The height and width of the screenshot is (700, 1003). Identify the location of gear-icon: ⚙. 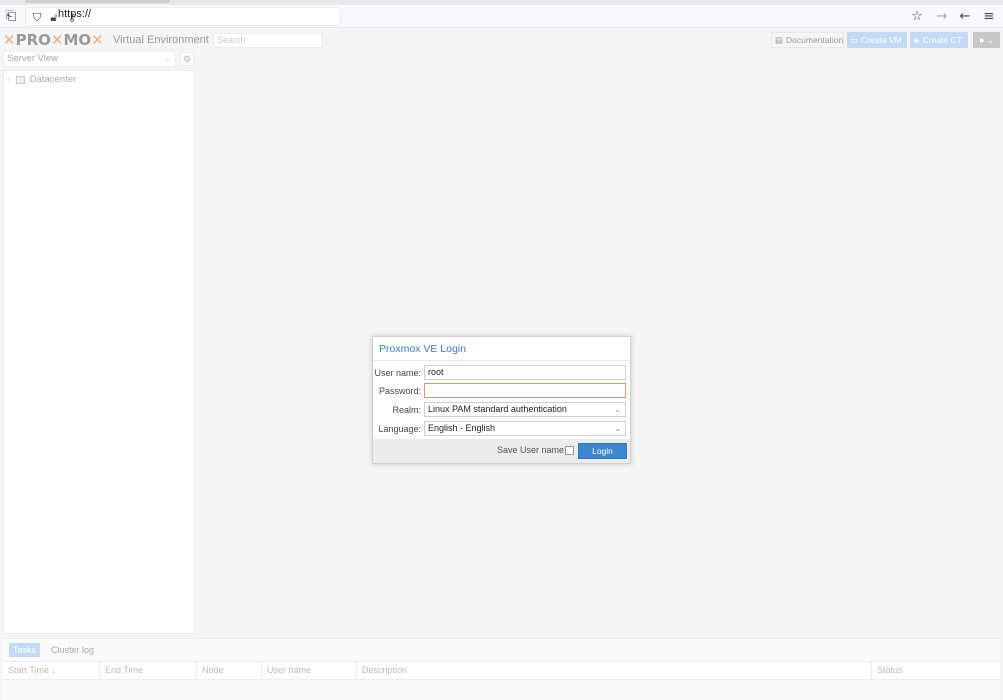
(187, 59).